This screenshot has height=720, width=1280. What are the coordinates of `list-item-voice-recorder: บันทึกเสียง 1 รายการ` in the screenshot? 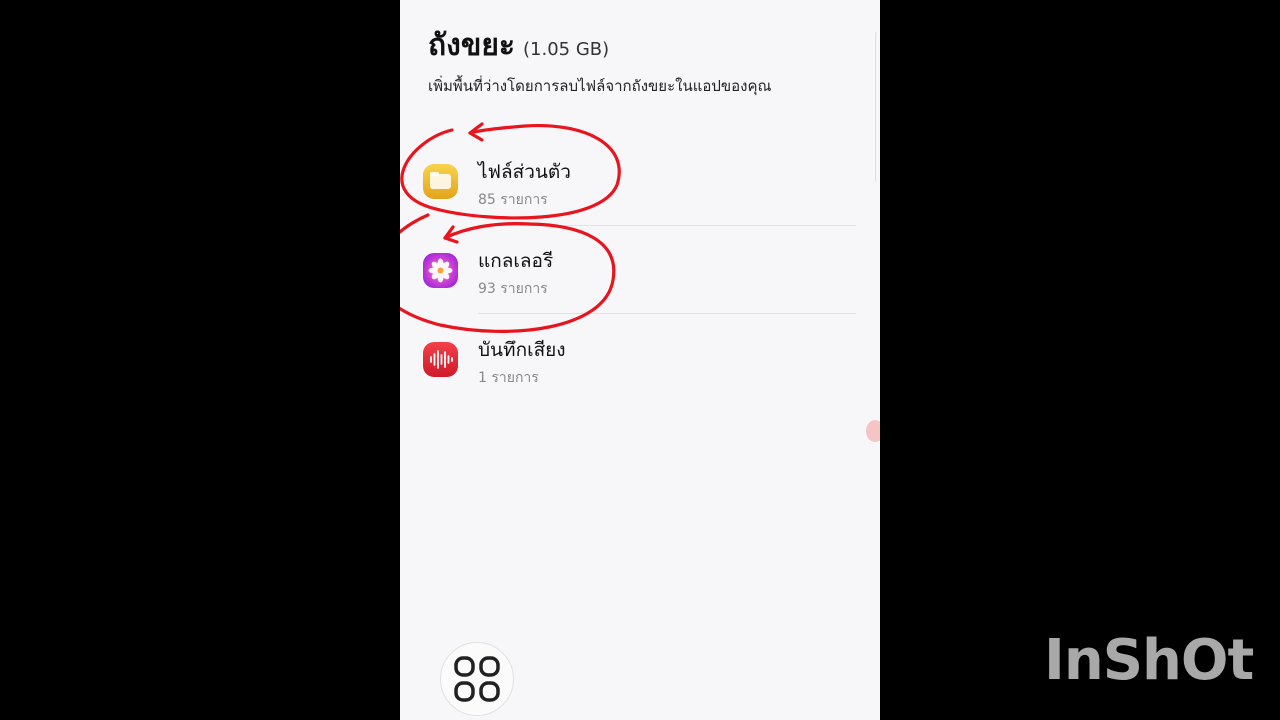 It's located at (640, 369).